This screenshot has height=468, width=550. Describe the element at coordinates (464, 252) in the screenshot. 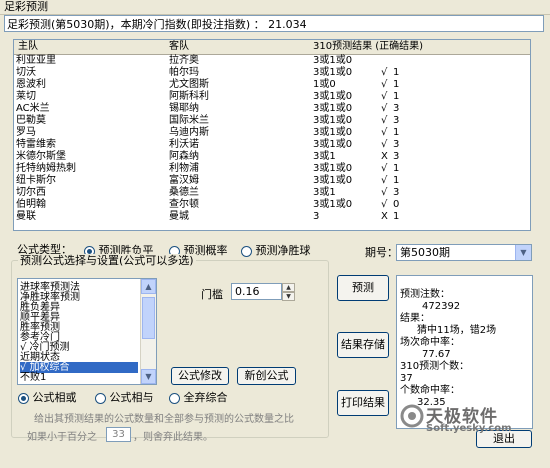

I see `period-select: 第5030期 ▼` at that location.